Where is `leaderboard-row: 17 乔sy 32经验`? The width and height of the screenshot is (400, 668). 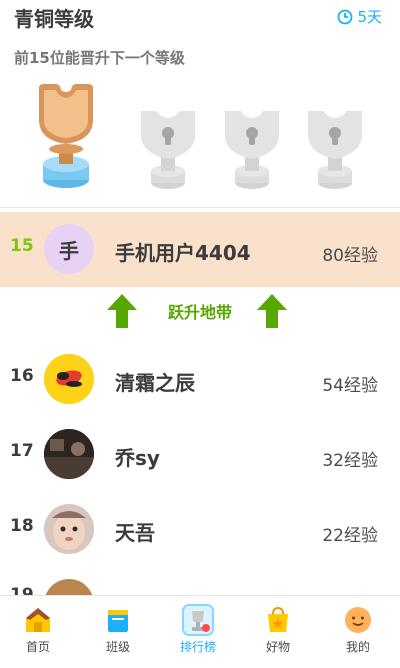 leaderboard-row: 17 乔sy 32经验 is located at coordinates (200, 452).